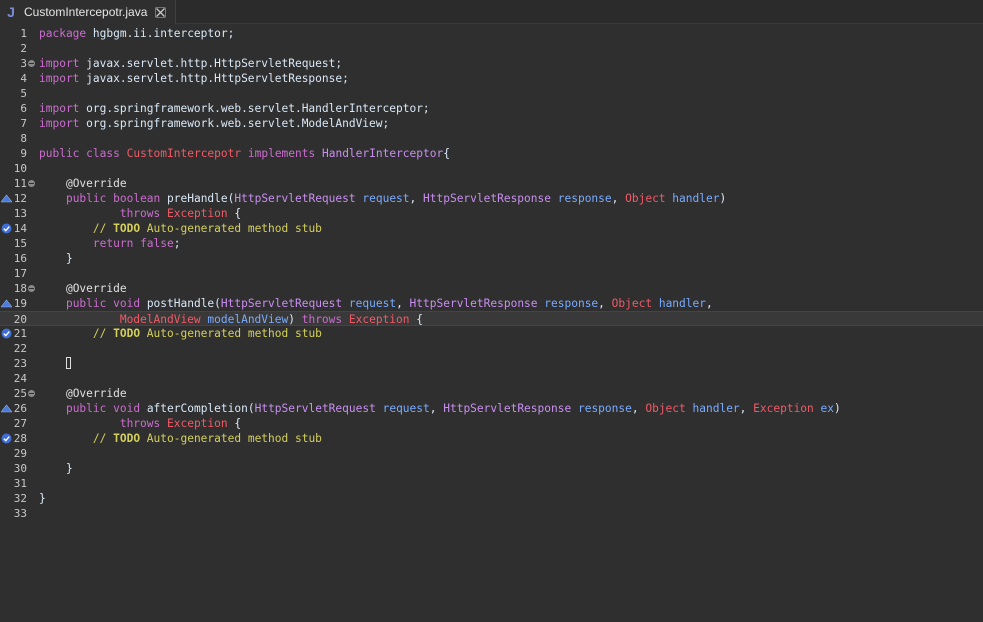 The height and width of the screenshot is (622, 983). Describe the element at coordinates (491, 333) in the screenshot. I see `code-line: 21 // TODO Auto-generated method stub` at that location.